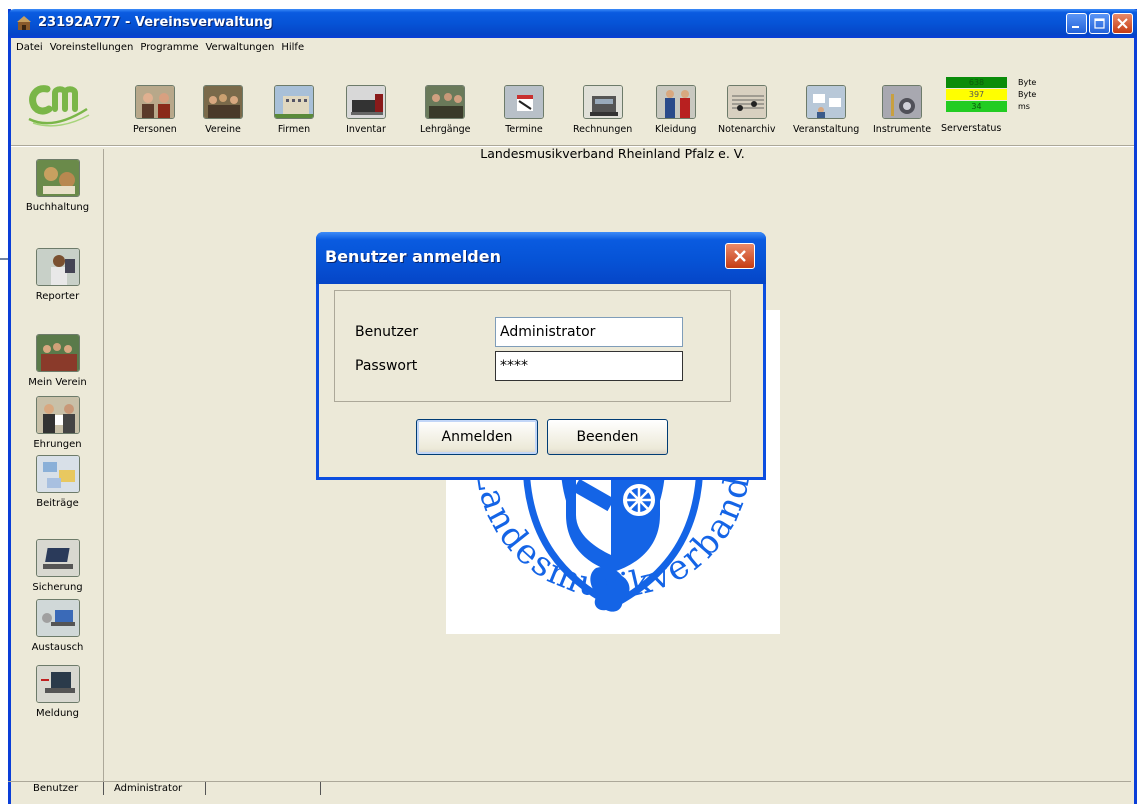 The width and height of the screenshot is (1137, 804). Describe the element at coordinates (477, 437) in the screenshot. I see `login-button: Anmelden` at that location.